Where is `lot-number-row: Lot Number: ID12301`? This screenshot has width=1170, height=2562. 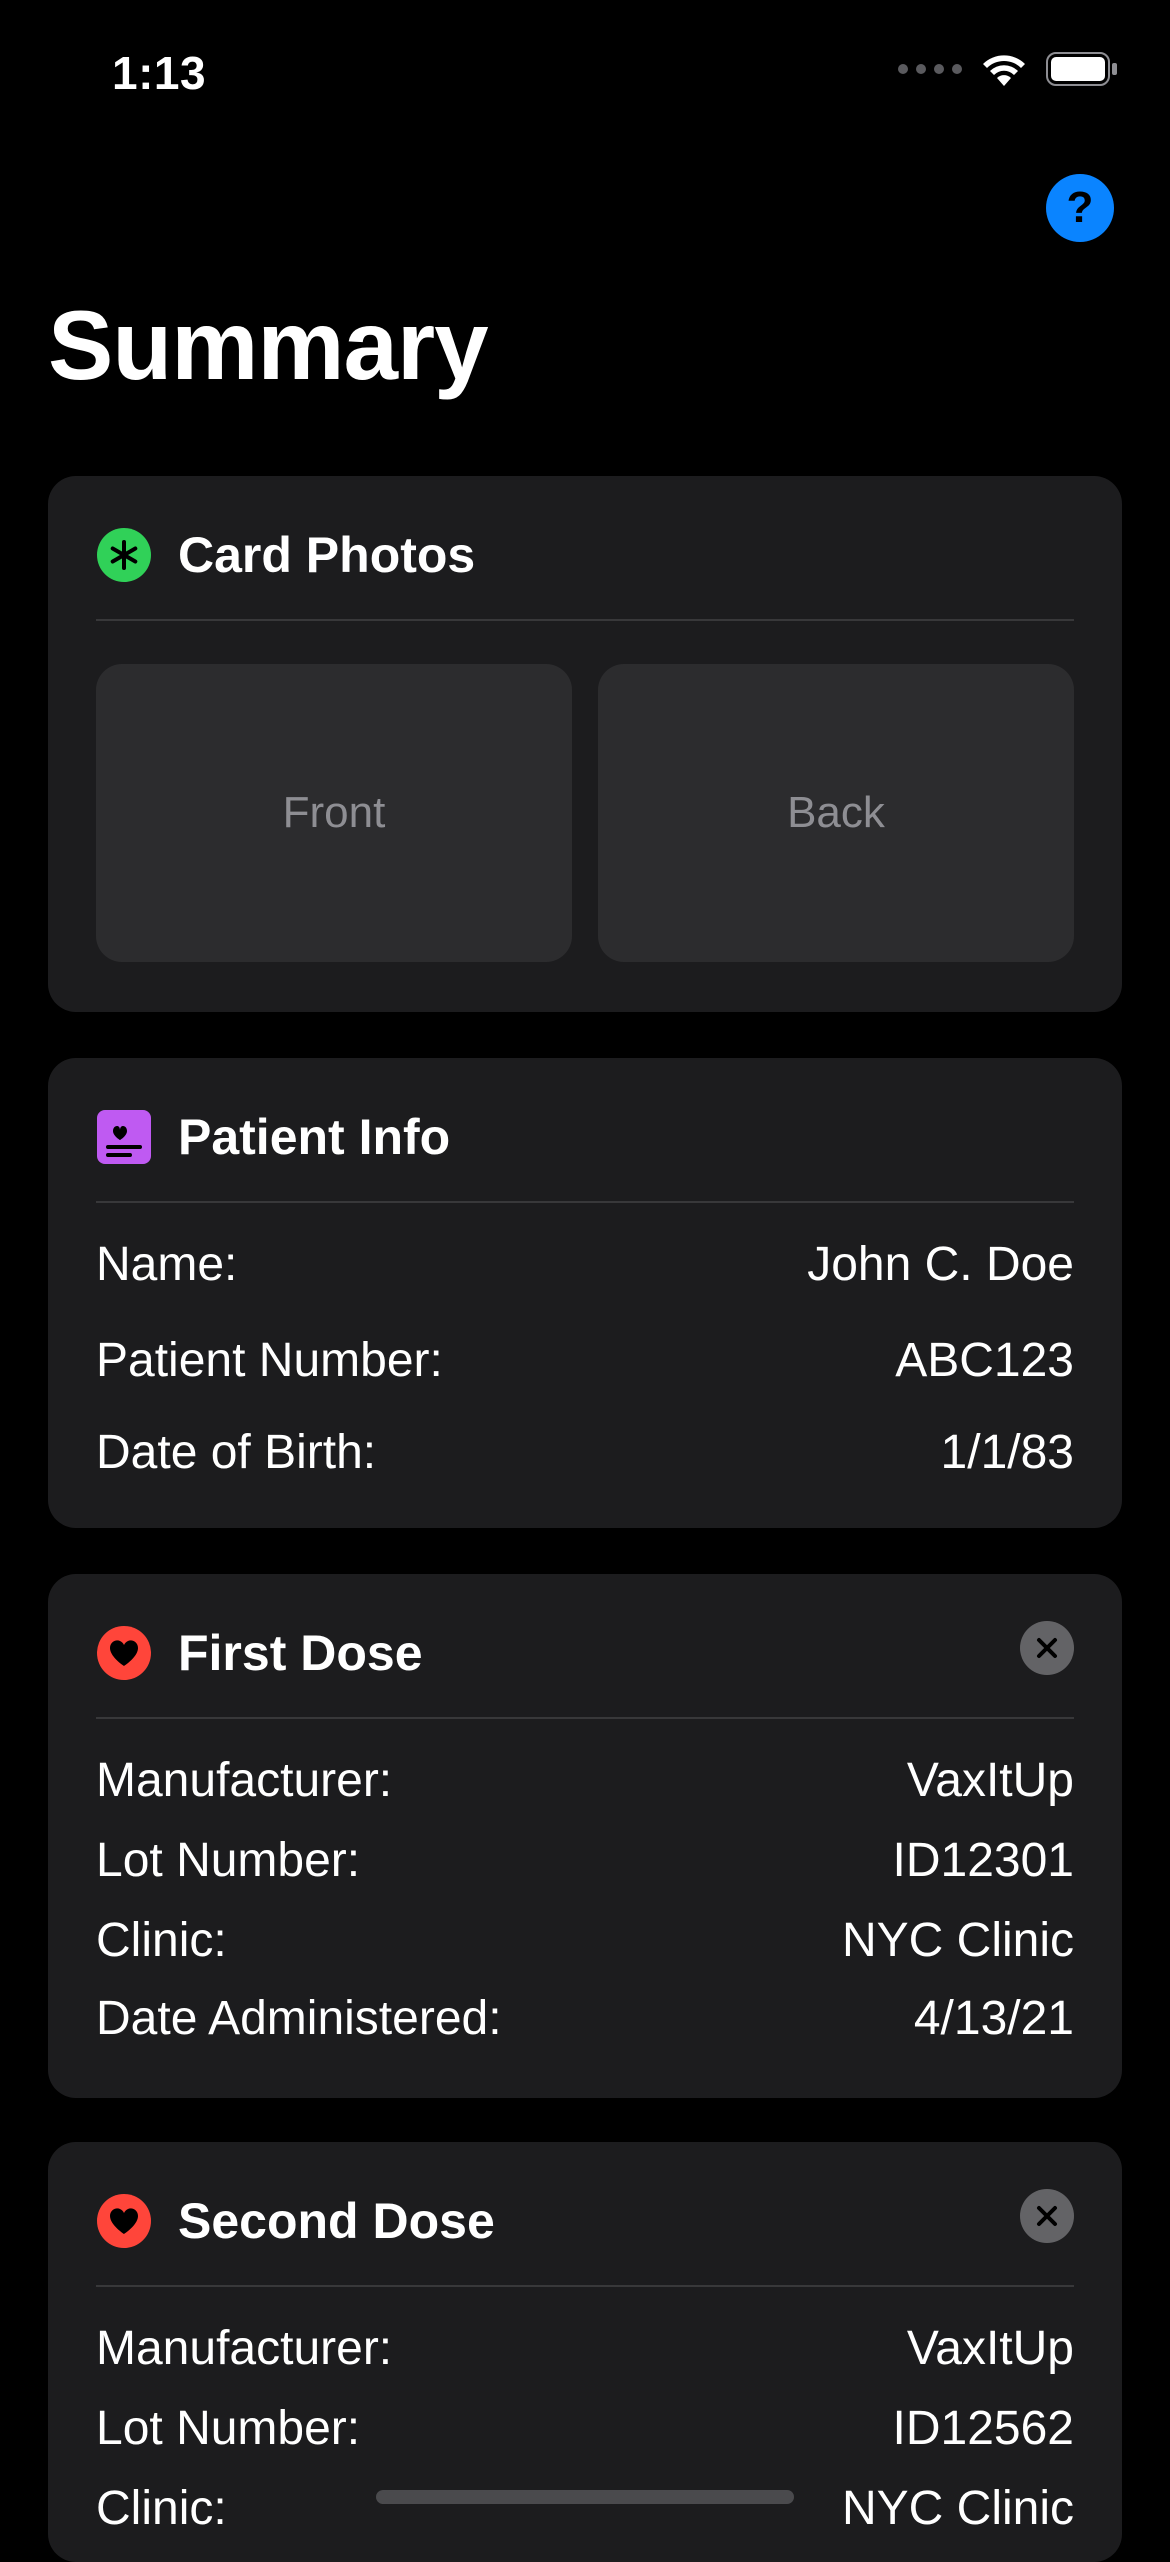
lot-number-row: Lot Number: ID12301 is located at coordinates (585, 1860).